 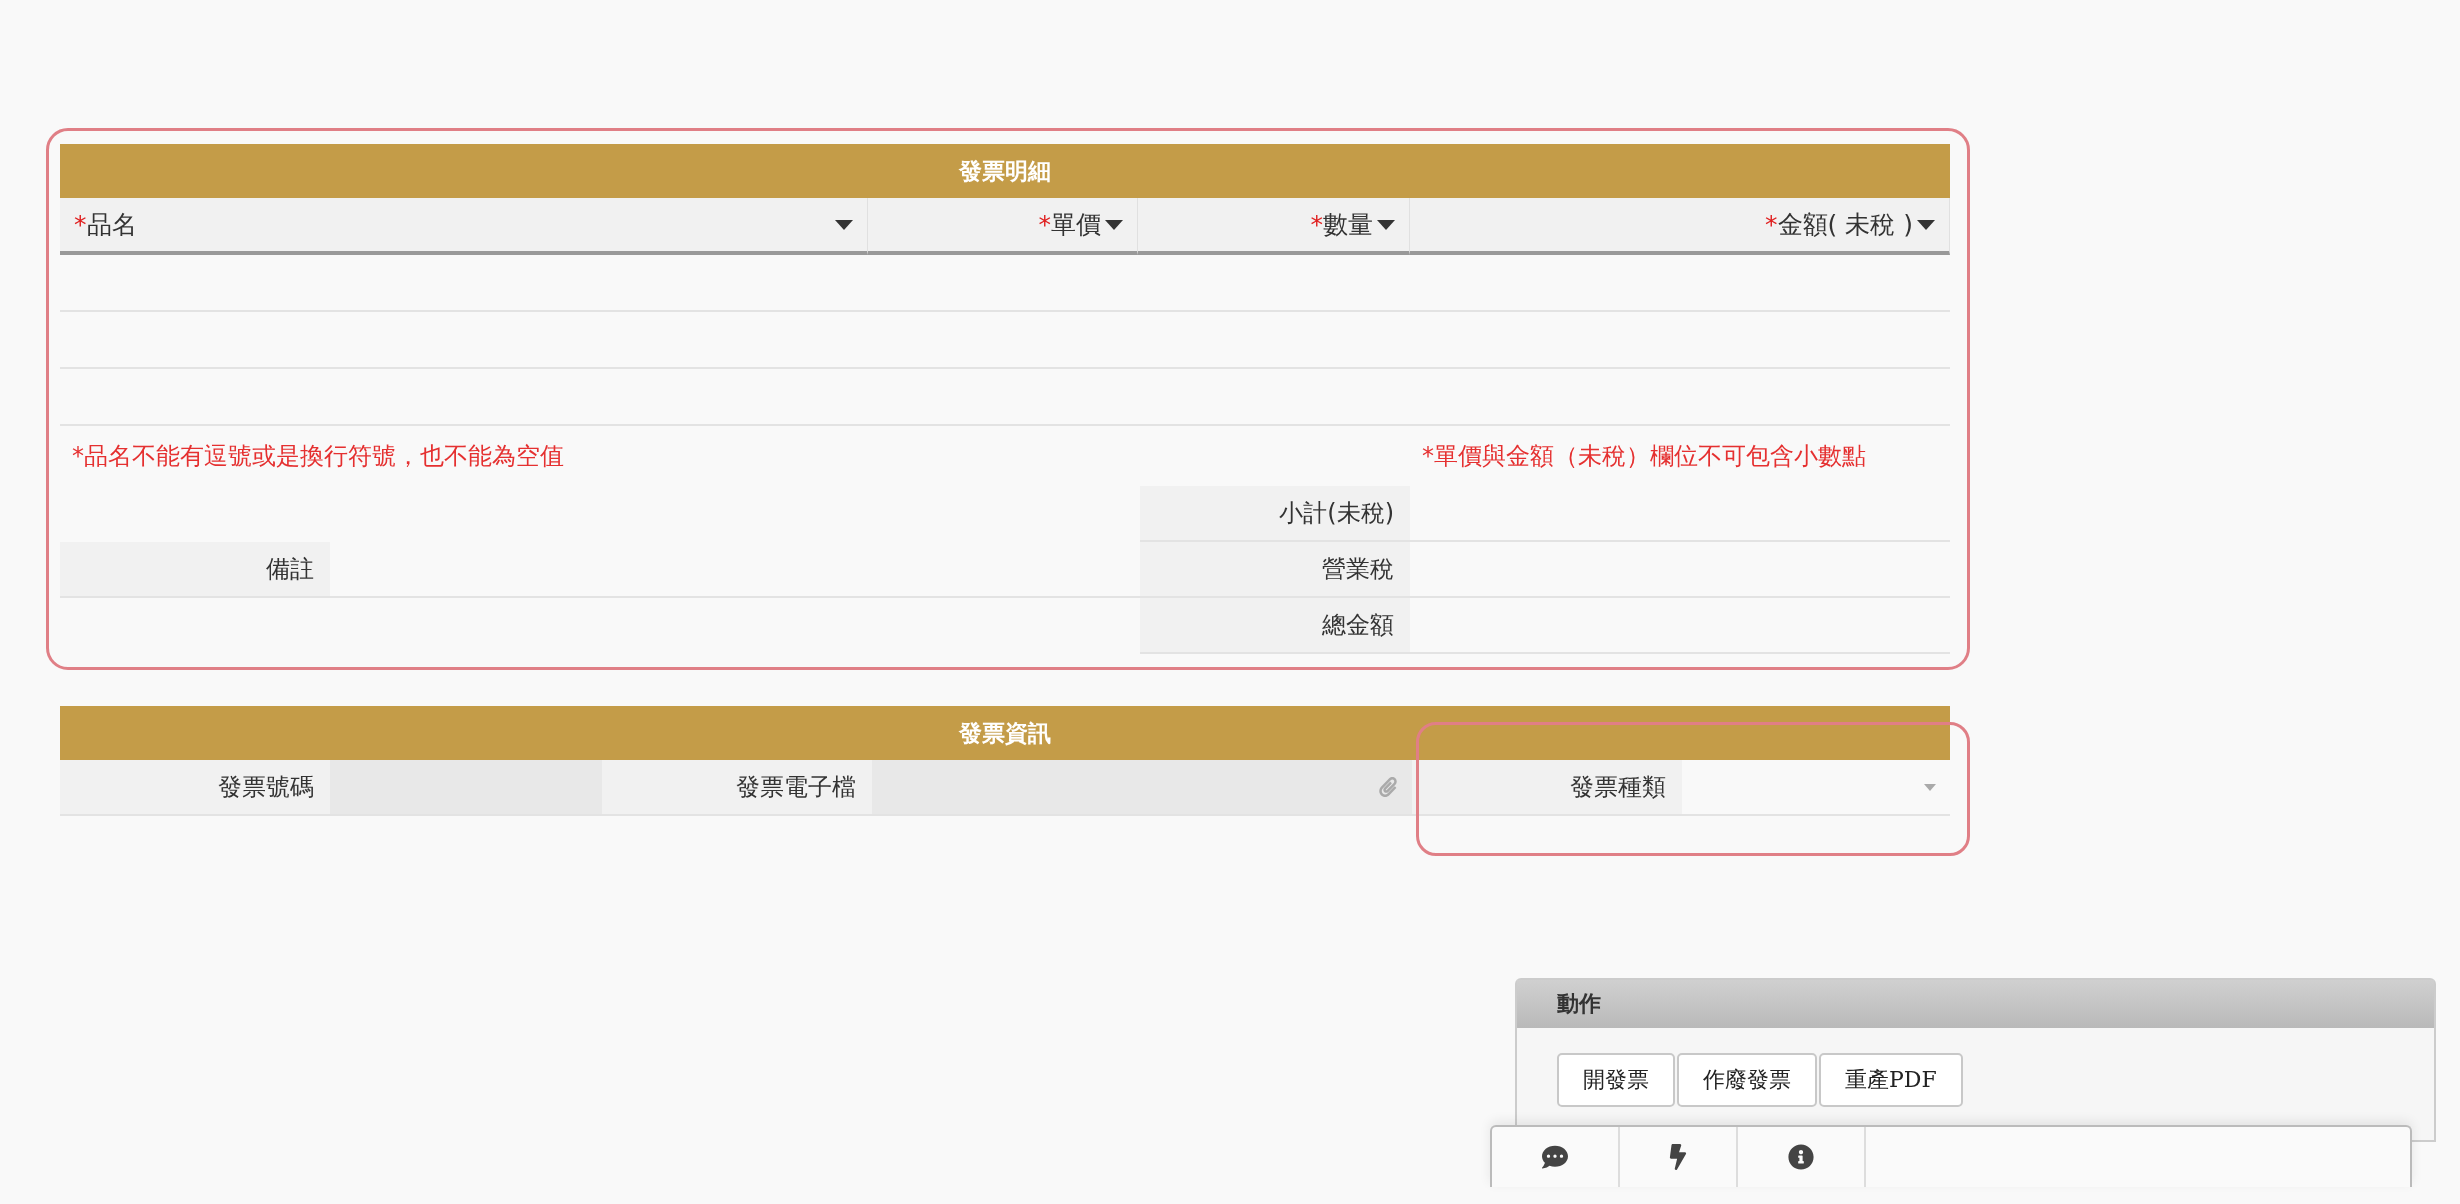 I want to click on action-button: 重產PDF, so click(x=1891, y=1080).